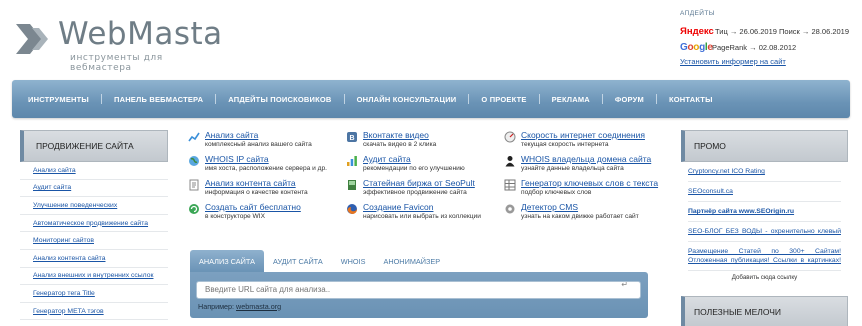  What do you see at coordinates (586, 159) in the screenshot?
I see `tool-title: WHOIS владельца домена сайта` at bounding box center [586, 159].